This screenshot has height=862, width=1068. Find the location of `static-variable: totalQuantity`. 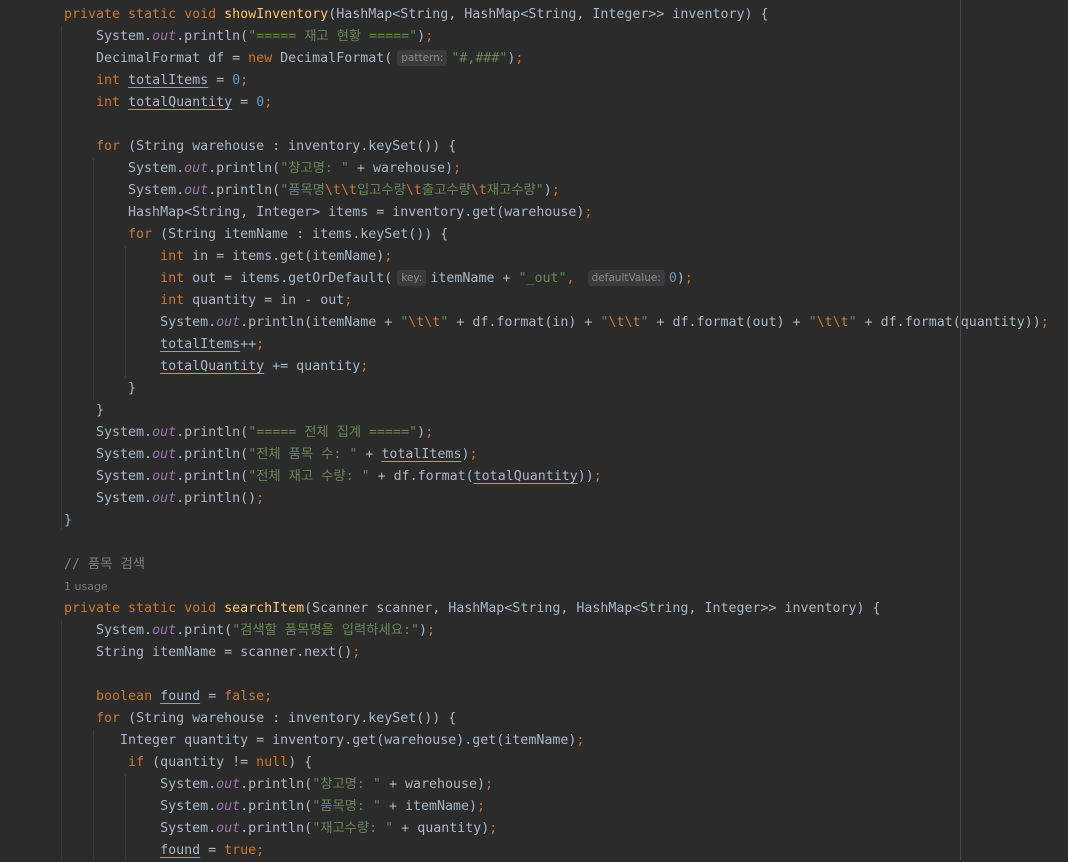

static-variable: totalQuantity is located at coordinates (525, 476).